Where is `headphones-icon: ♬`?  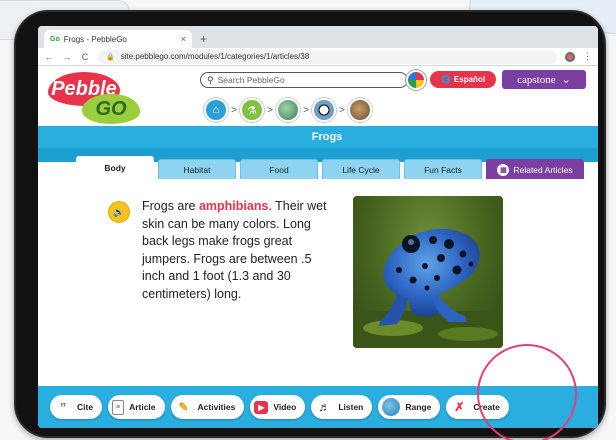
headphones-icon: ♬ is located at coordinates (324, 407).